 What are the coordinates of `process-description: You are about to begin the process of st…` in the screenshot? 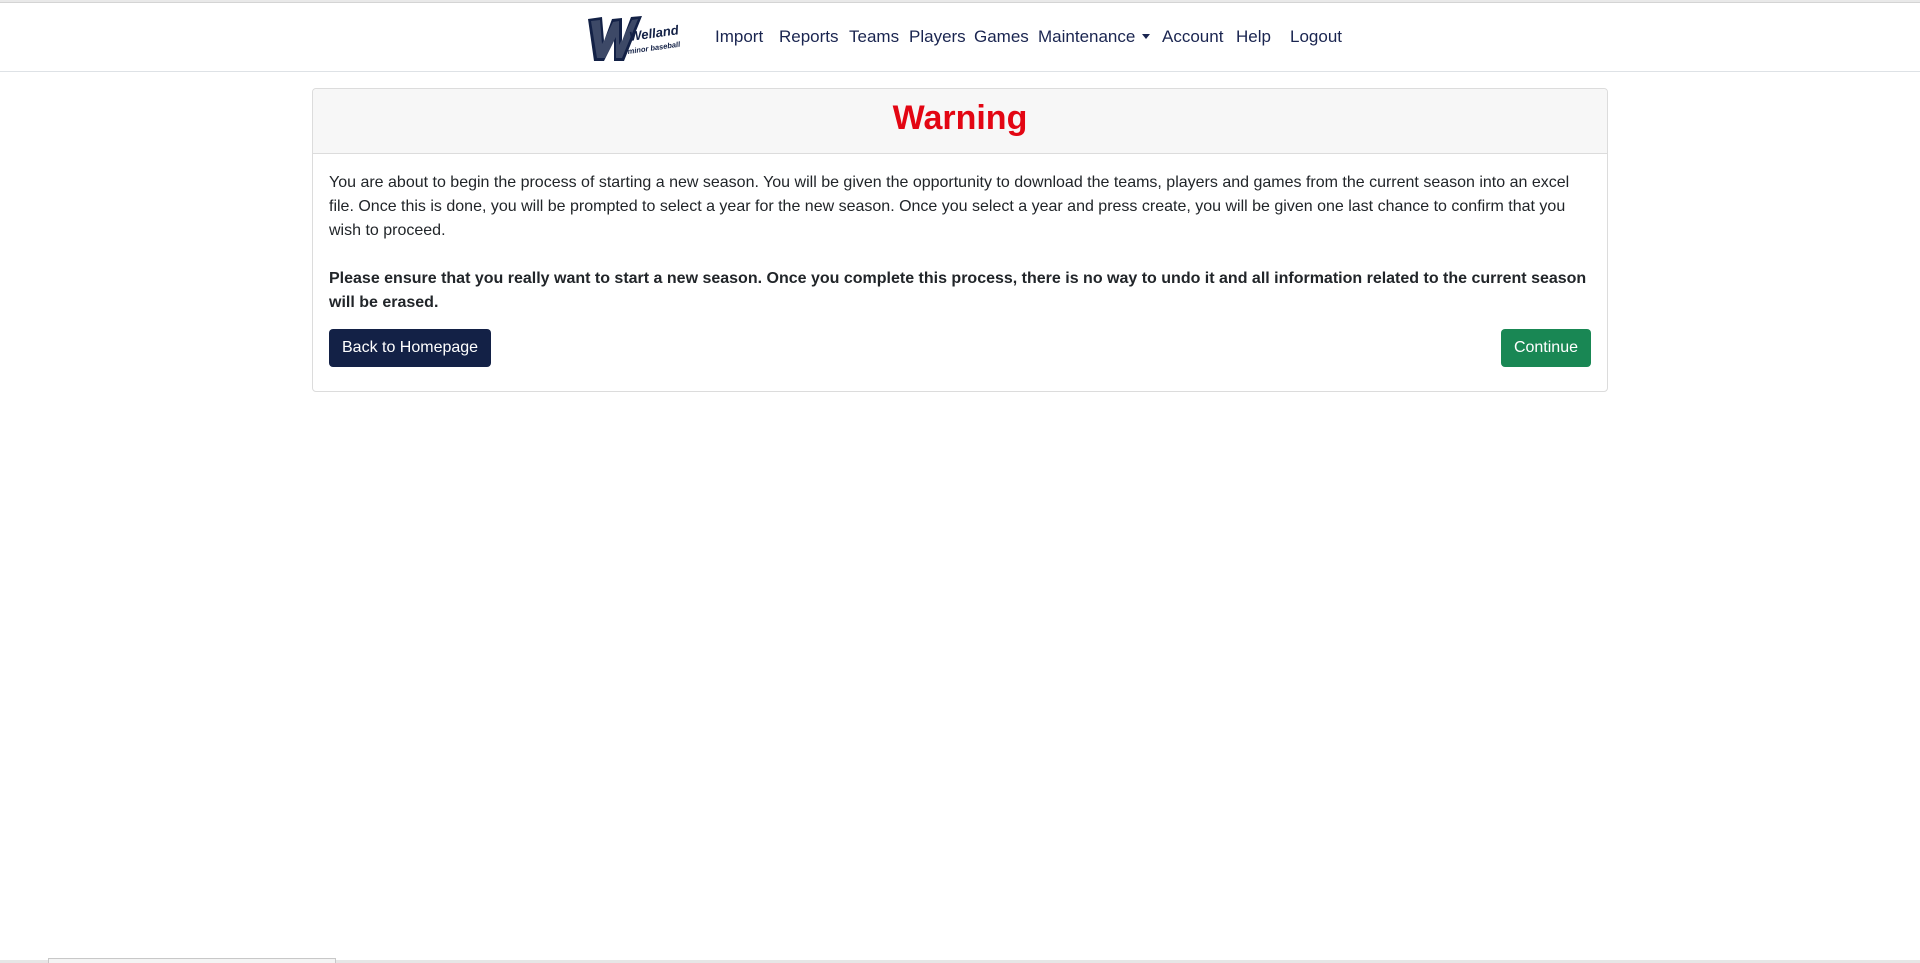 It's located at (949, 206).